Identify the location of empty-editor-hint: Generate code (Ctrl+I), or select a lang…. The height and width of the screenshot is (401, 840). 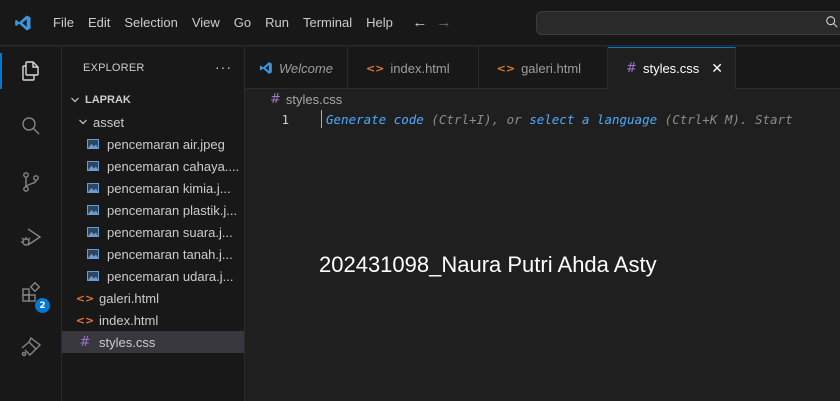
(559, 119).